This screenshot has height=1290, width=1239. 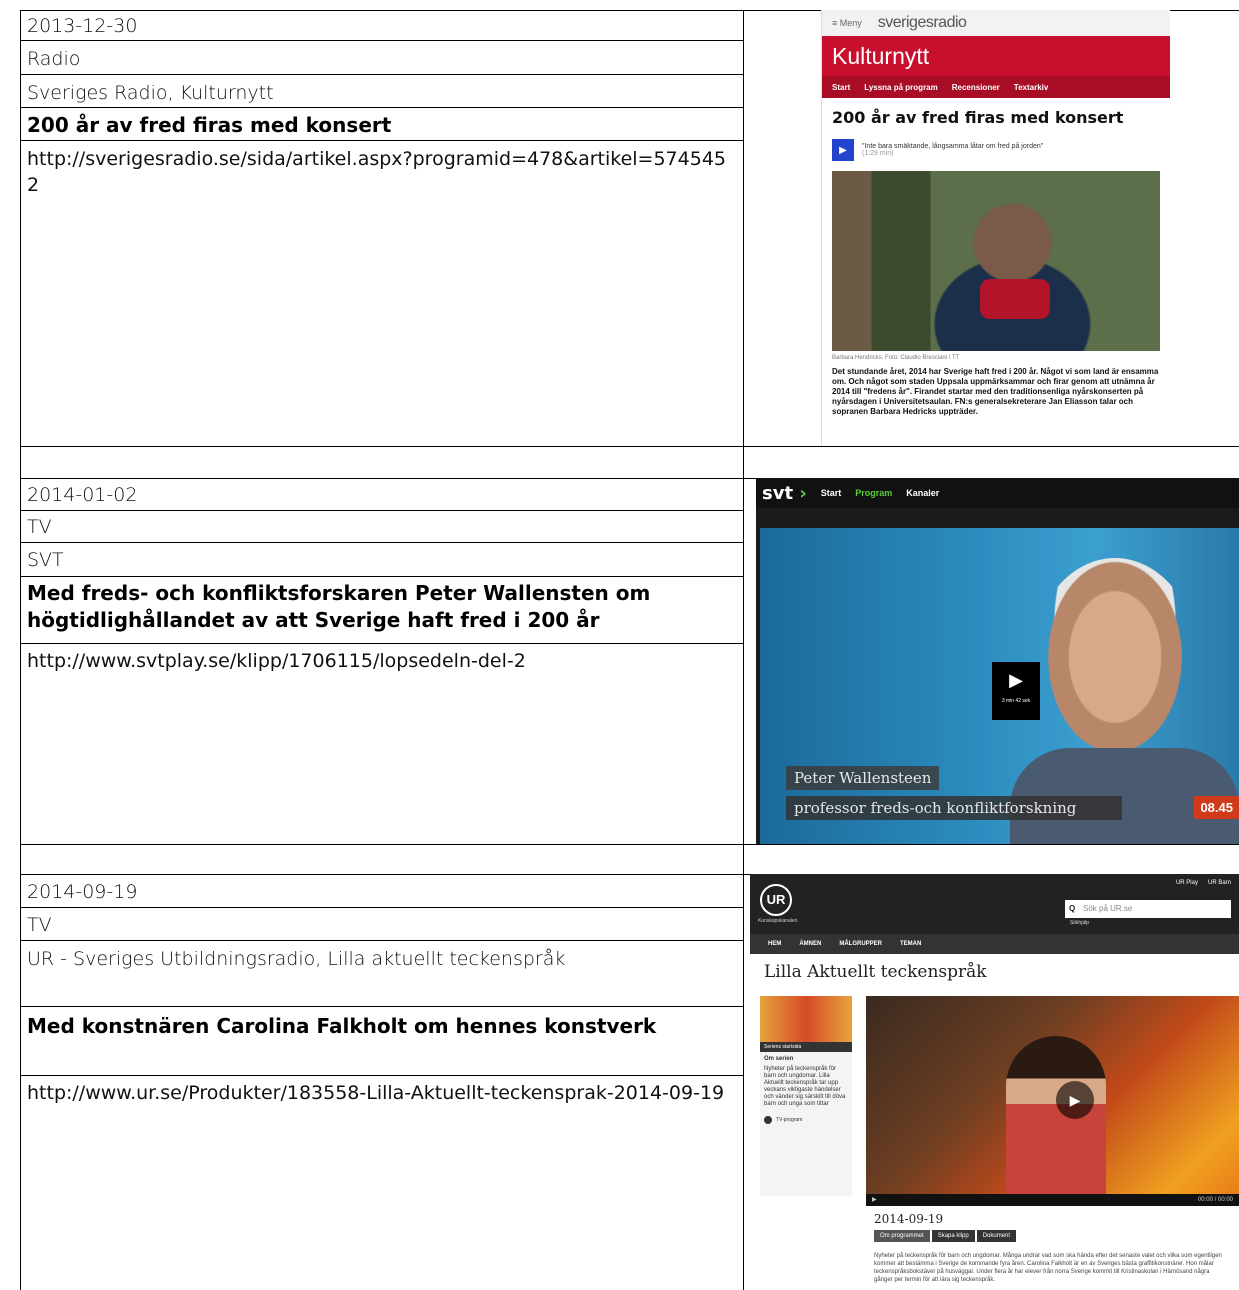 What do you see at coordinates (996, 1236) in the screenshot?
I see `ur-tab: Dokument` at bounding box center [996, 1236].